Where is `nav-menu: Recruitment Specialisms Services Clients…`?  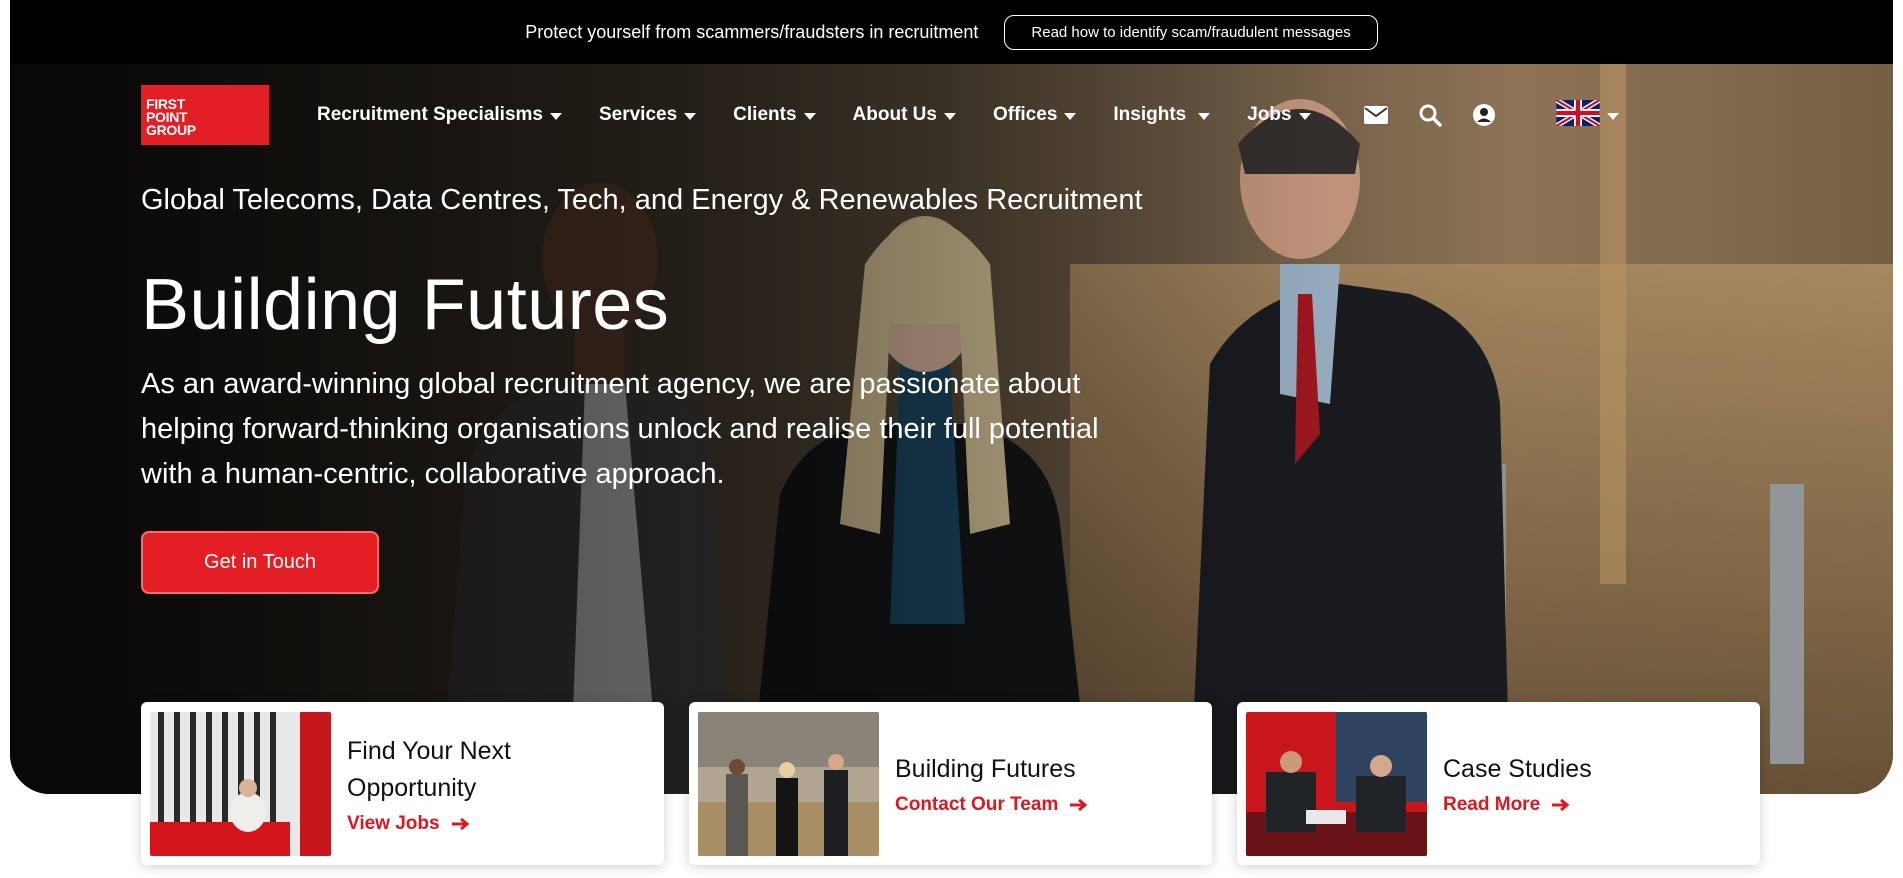
nav-menu: Recruitment Specialisms Services Clients… is located at coordinates (832, 115).